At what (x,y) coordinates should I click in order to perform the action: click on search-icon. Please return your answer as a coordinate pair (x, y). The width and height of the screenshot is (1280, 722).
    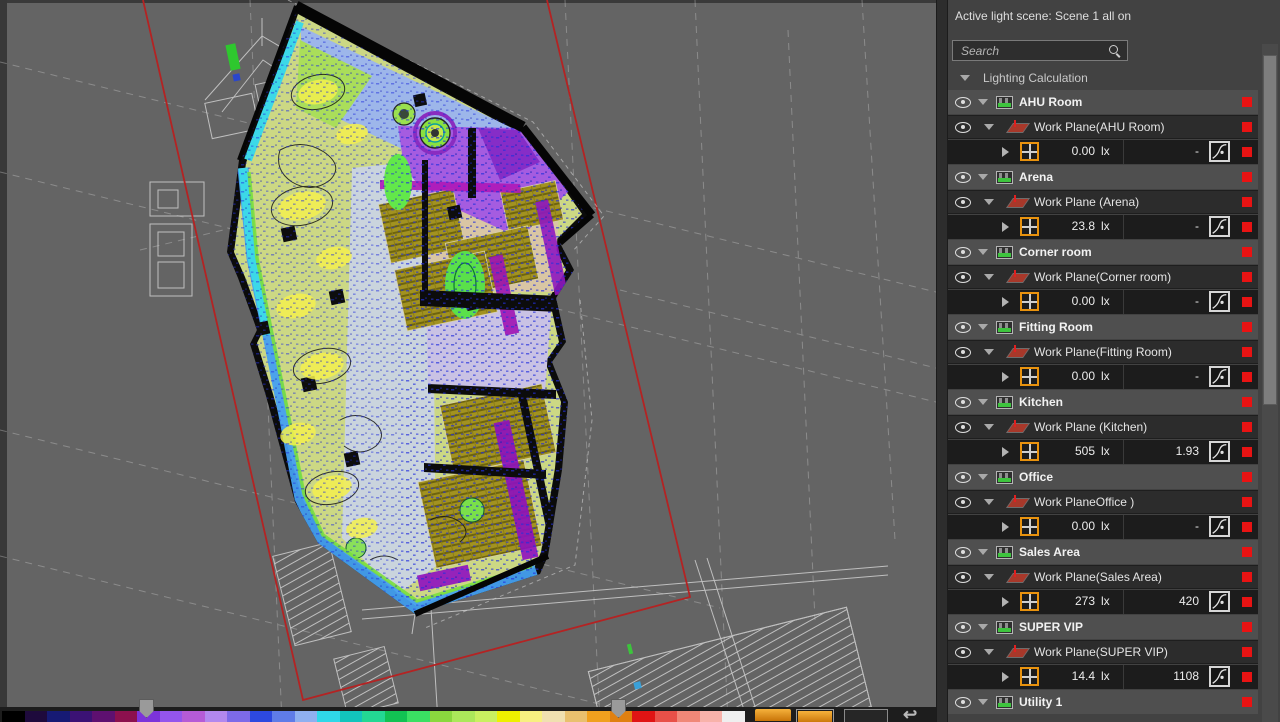
    Looking at the image, I should click on (1114, 50).